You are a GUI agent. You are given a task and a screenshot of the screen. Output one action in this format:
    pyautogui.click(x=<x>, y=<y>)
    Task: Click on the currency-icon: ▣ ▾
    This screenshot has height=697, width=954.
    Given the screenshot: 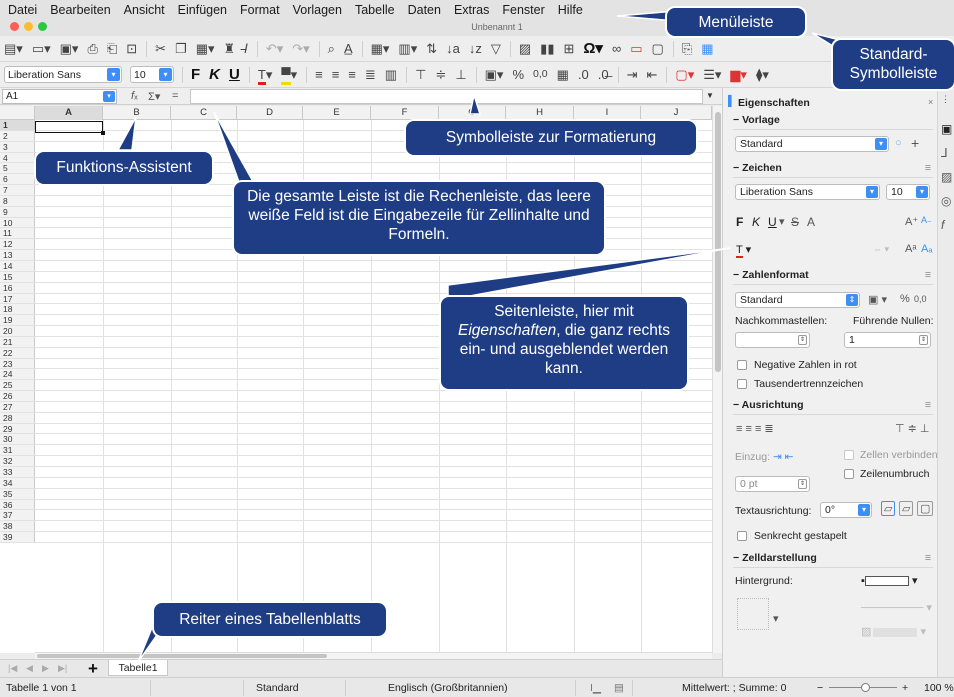 What is the action you would take?
    pyautogui.click(x=877, y=299)
    